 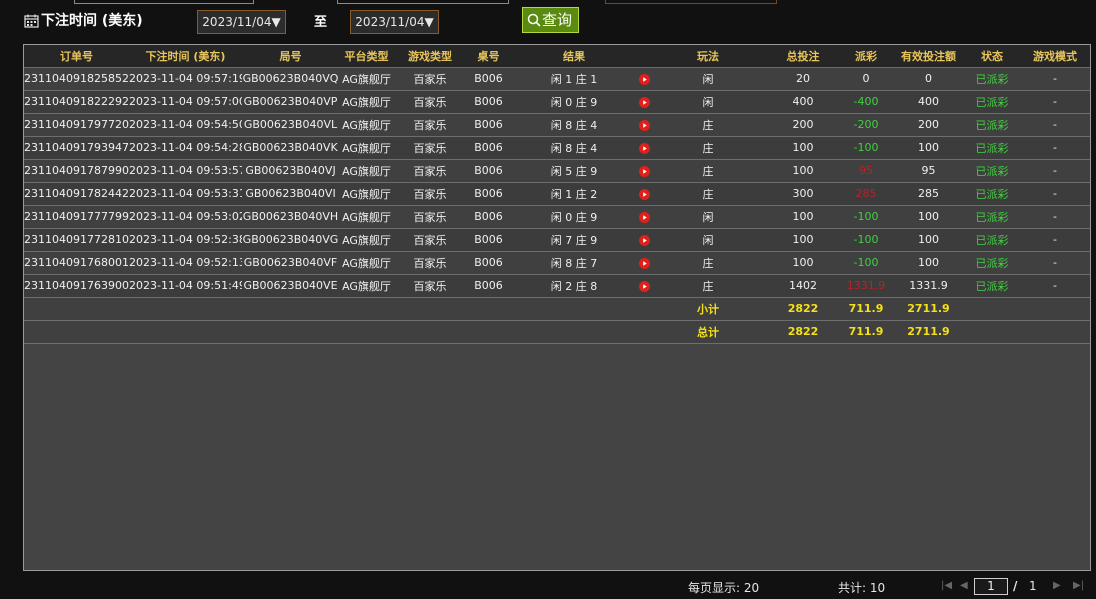 What do you see at coordinates (185, 171) in the screenshot?
I see `cell-time: 2023-11-04 09:53:57` at bounding box center [185, 171].